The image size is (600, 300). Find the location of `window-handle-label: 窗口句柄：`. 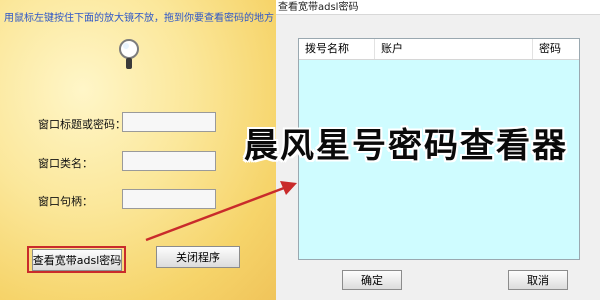

window-handle-label: 窗口句柄： is located at coordinates (65, 201).